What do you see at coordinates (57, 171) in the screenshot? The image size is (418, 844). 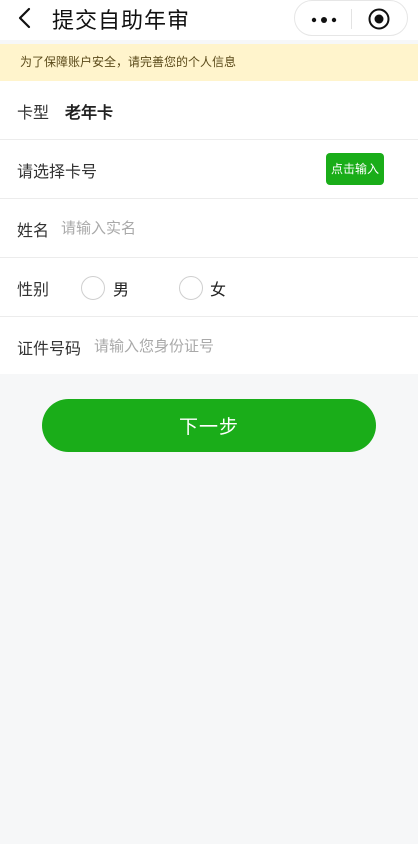 I see `card-number-label: 请选择卡号` at bounding box center [57, 171].